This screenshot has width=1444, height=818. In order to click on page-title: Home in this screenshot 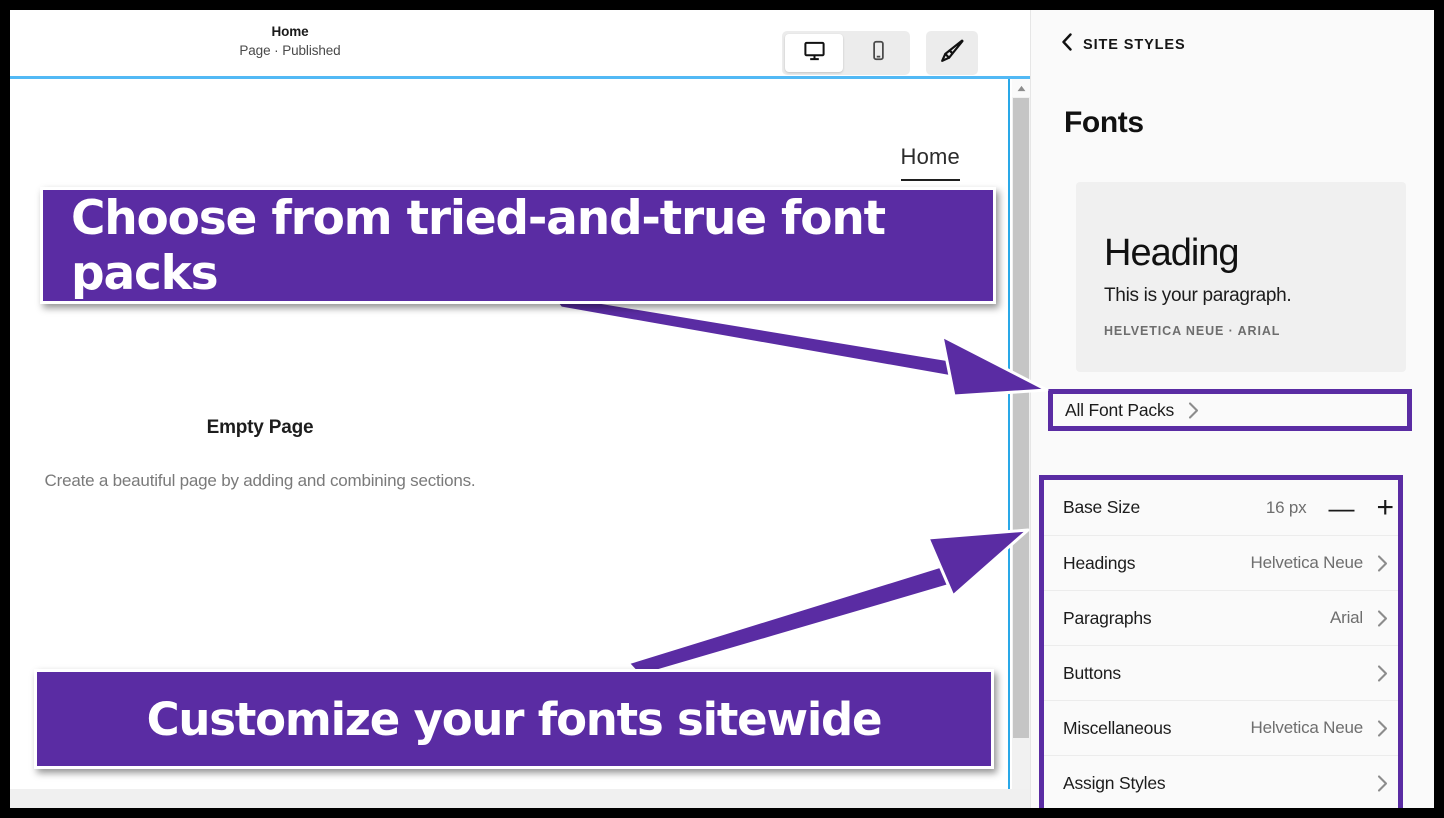, I will do `click(290, 31)`.